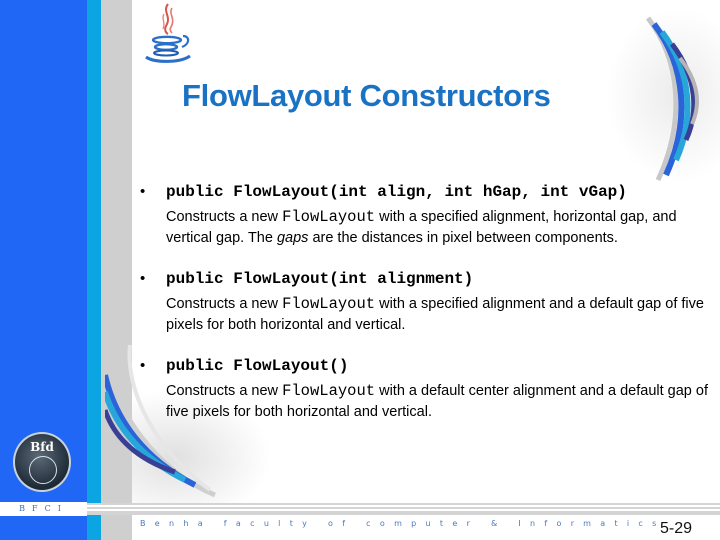 Image resolution: width=720 pixels, height=540 pixels. I want to click on globe-icon, so click(43, 470).